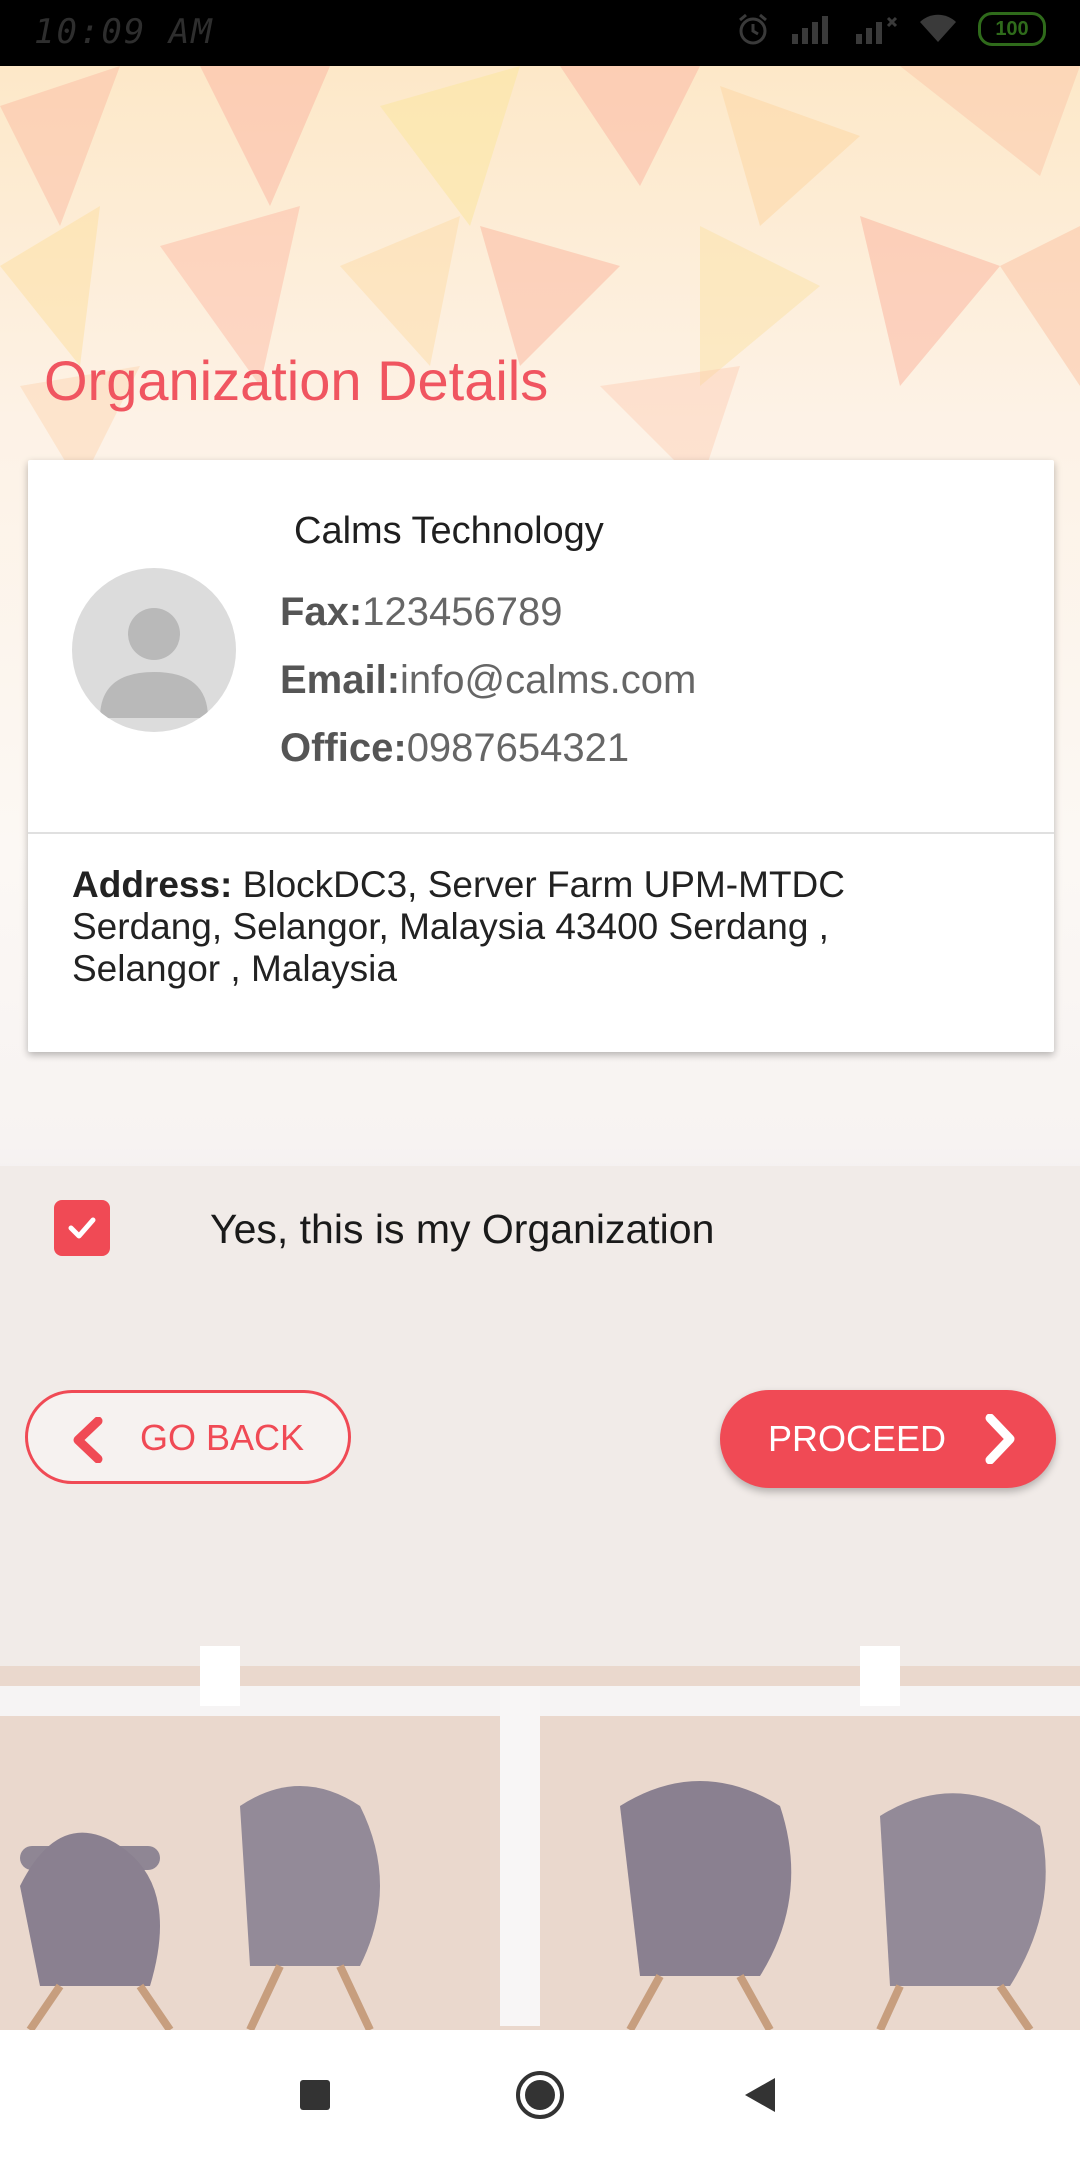 This screenshot has height=2160, width=1080. I want to click on avatar, so click(154, 650).